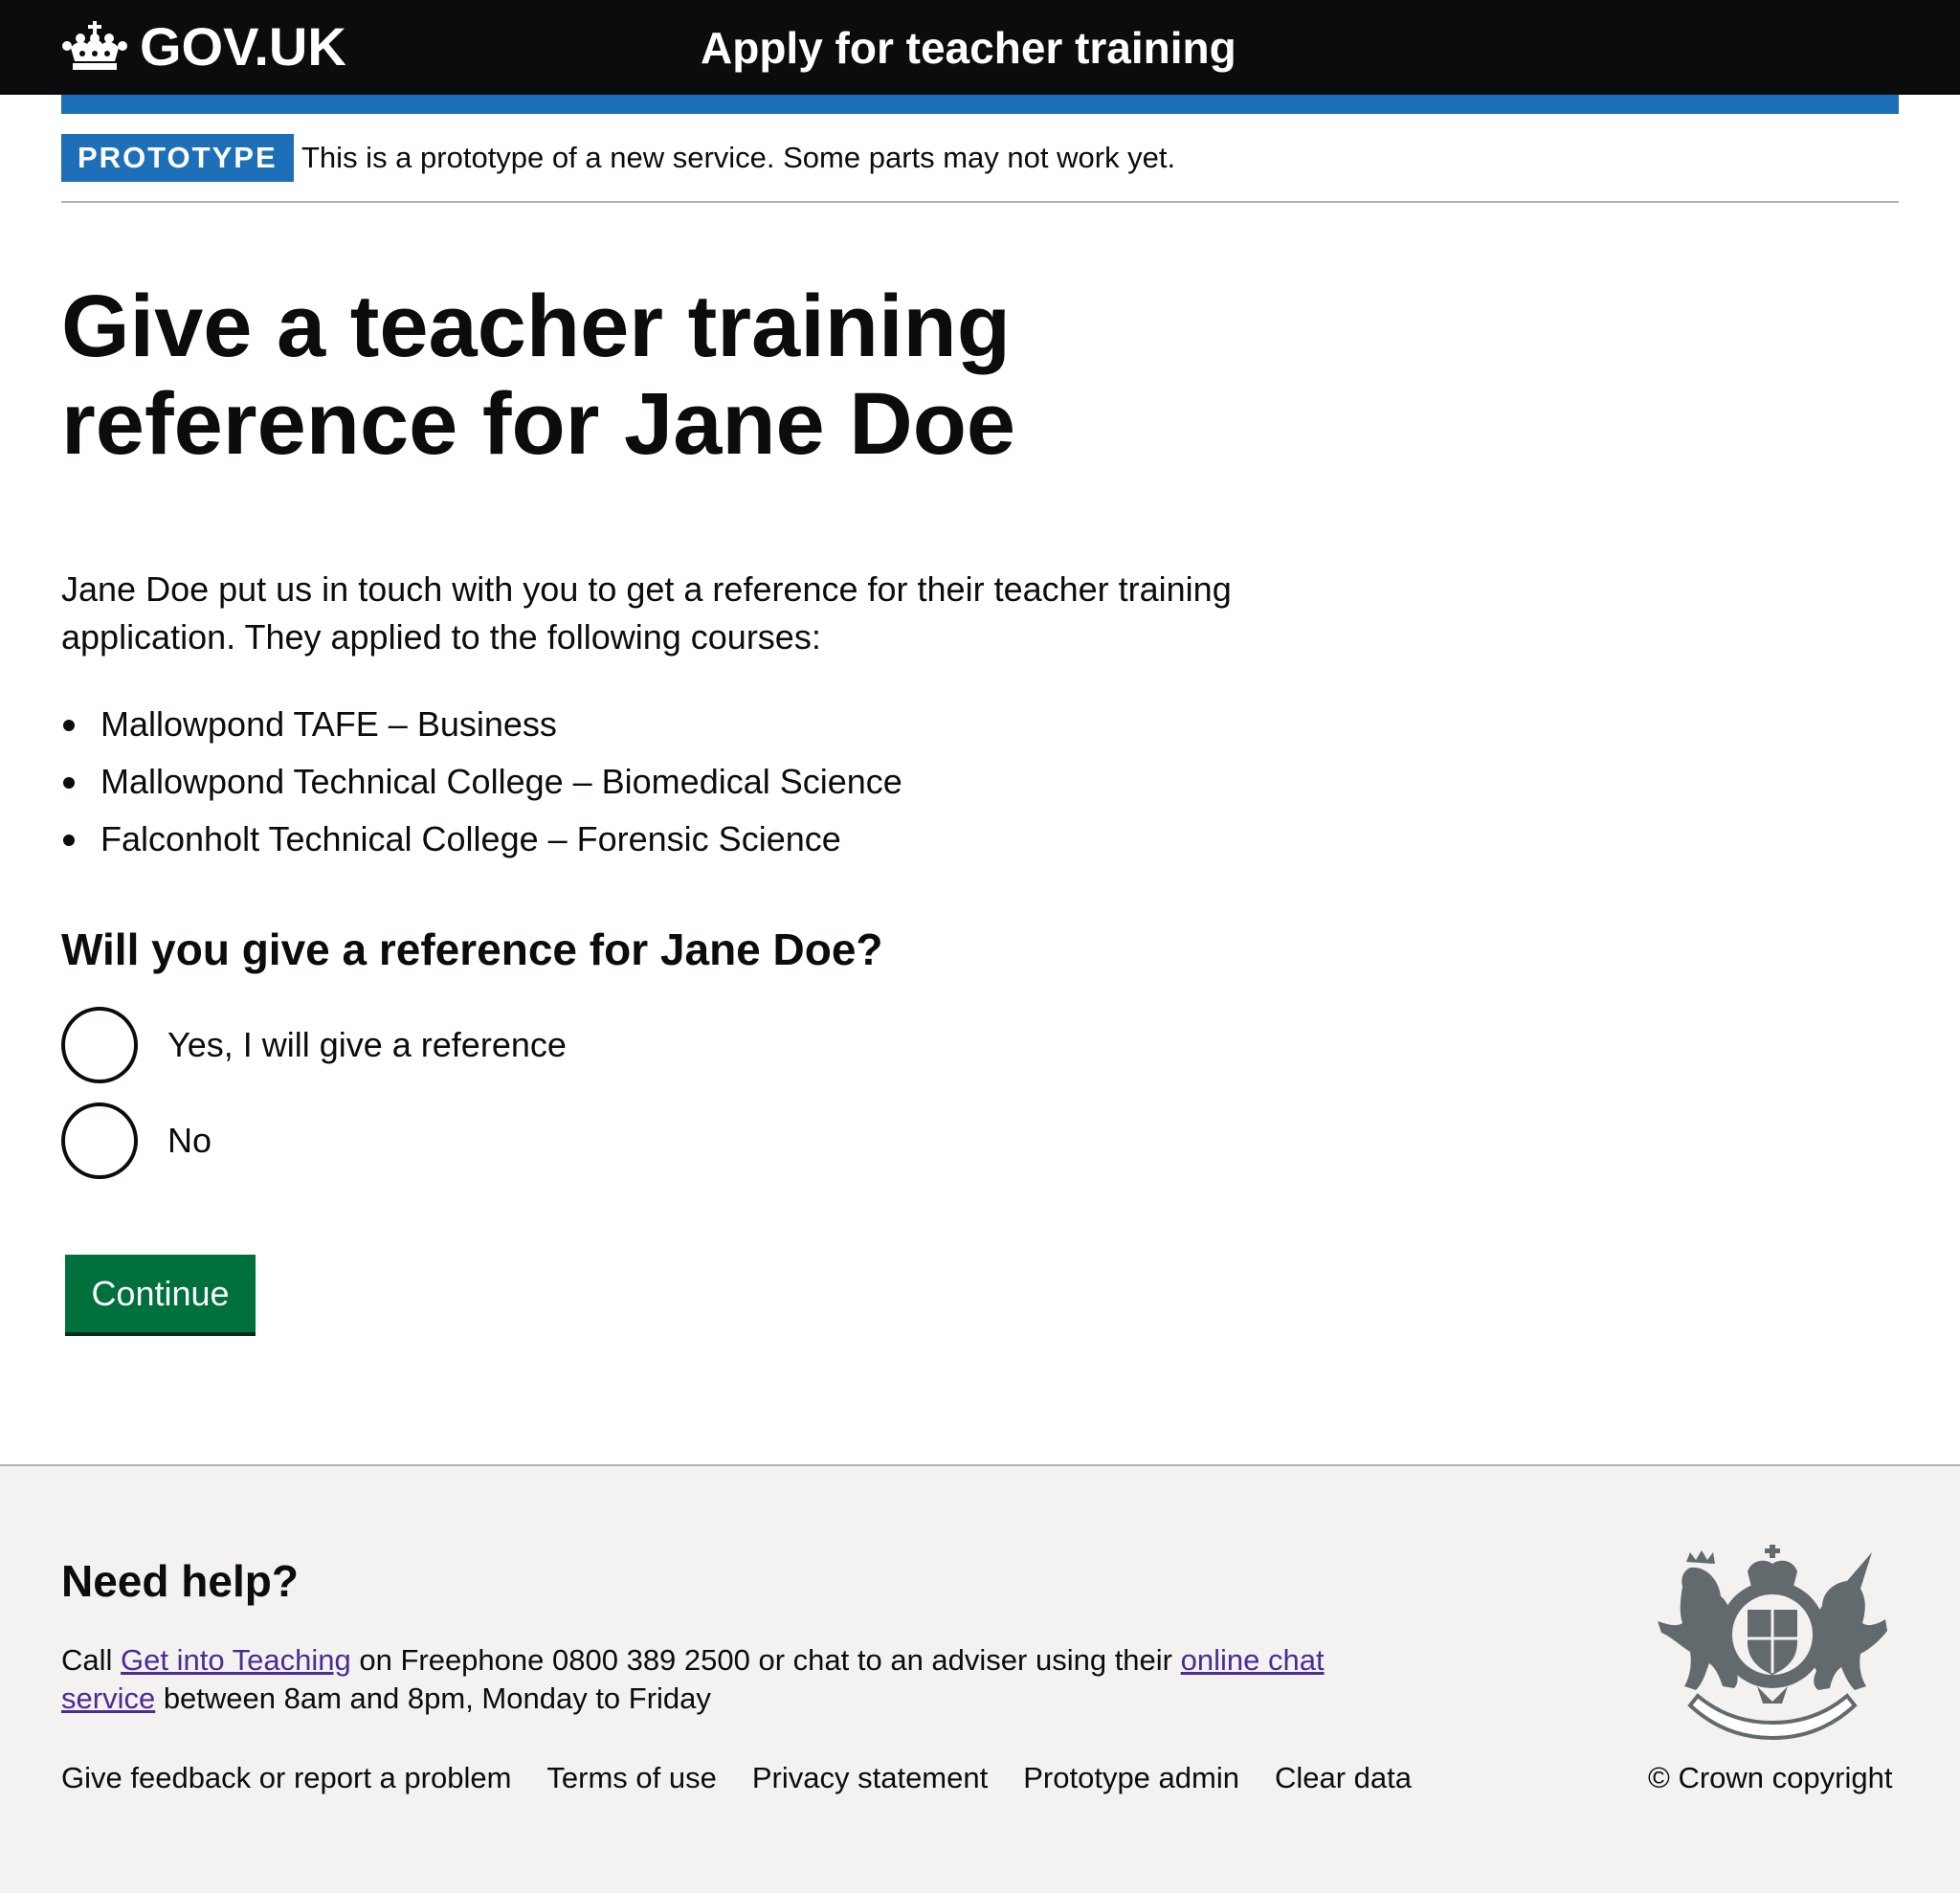 This screenshot has width=1960, height=1893. I want to click on site-header: GOV.UK Apply for teacher training, so click(980, 47).